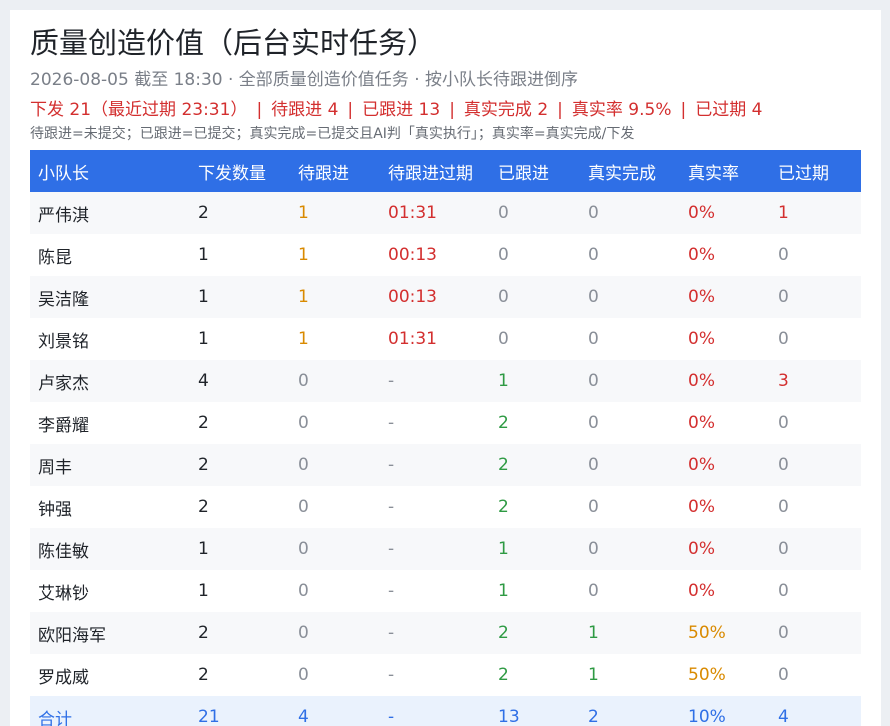  What do you see at coordinates (445, 255) in the screenshot?
I see `table-row: 陈昆 1 1 00:13 0 0 0% 0` at bounding box center [445, 255].